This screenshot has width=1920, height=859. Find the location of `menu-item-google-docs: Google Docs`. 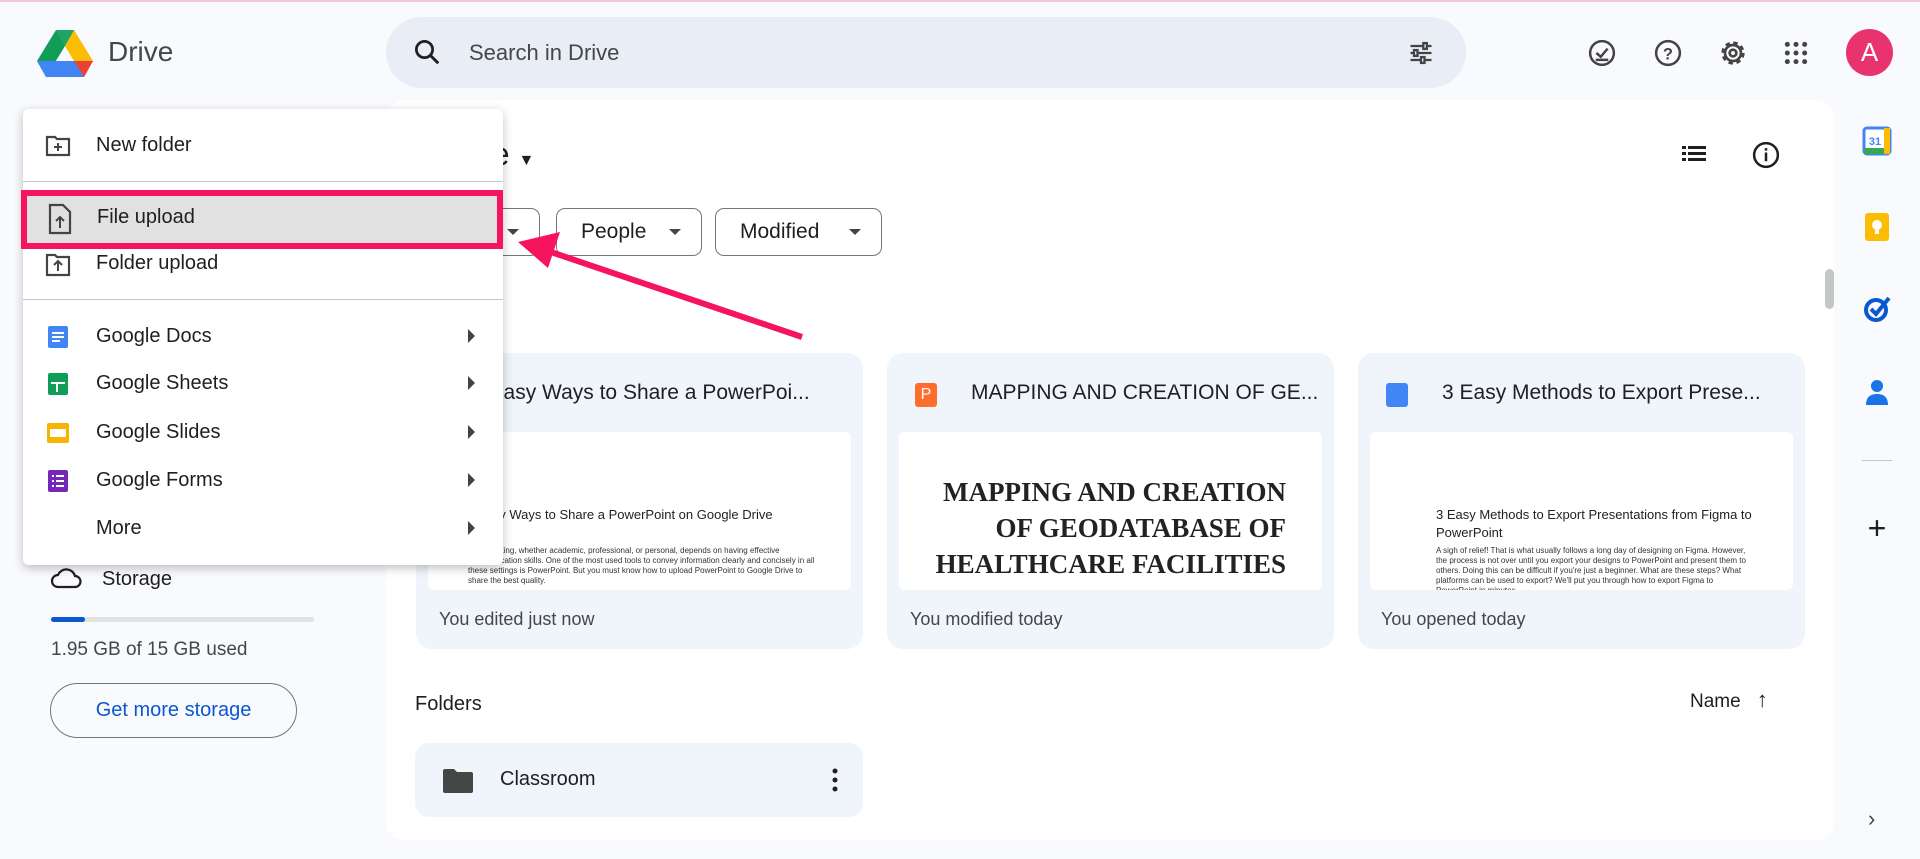

menu-item-google-docs: Google Docs is located at coordinates (263, 336).